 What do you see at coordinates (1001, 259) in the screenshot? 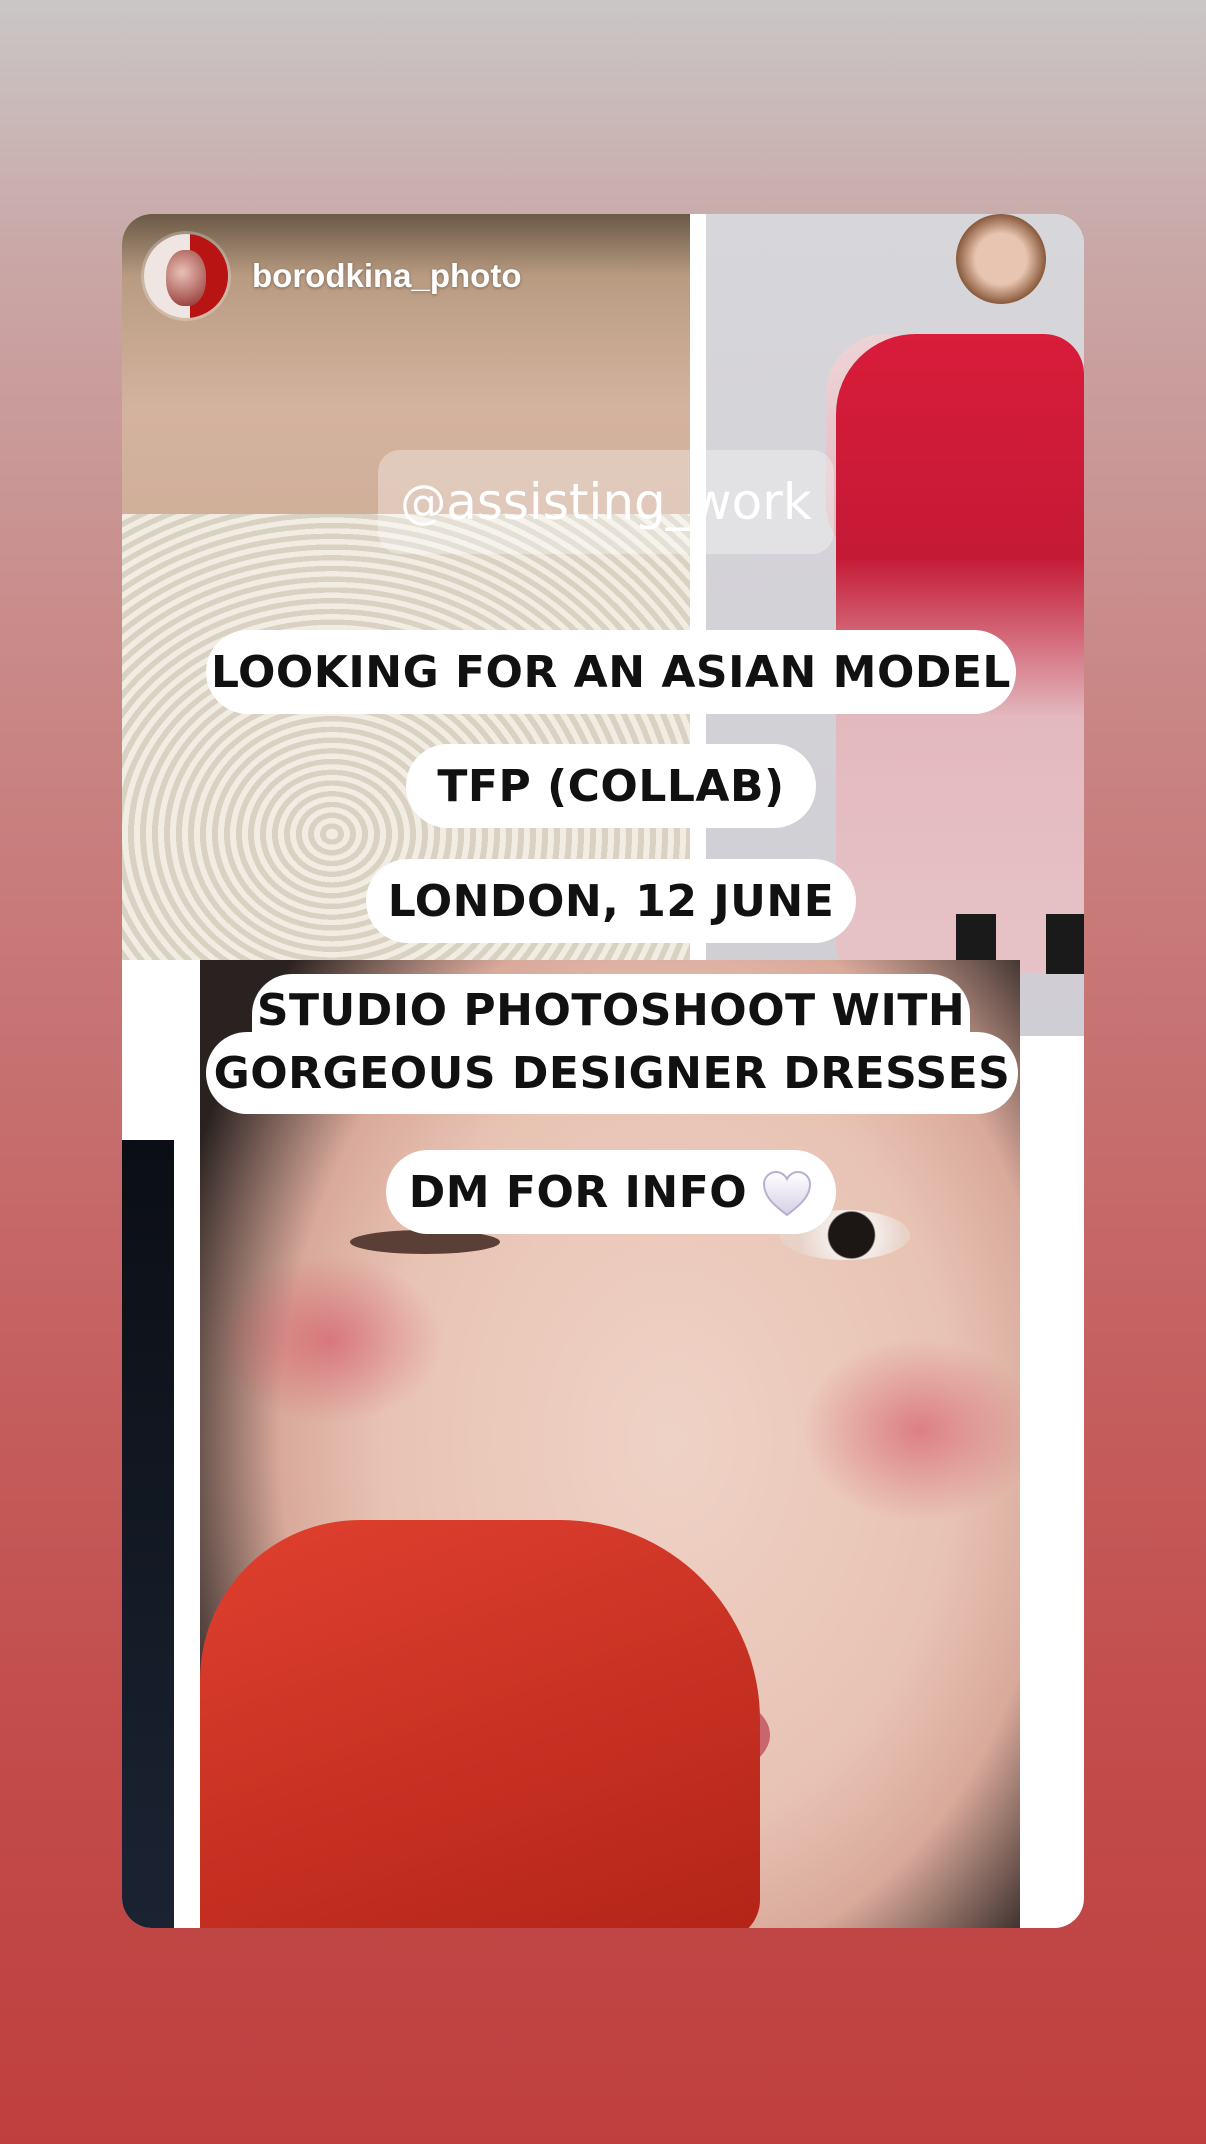
I see `model-head-image` at bounding box center [1001, 259].